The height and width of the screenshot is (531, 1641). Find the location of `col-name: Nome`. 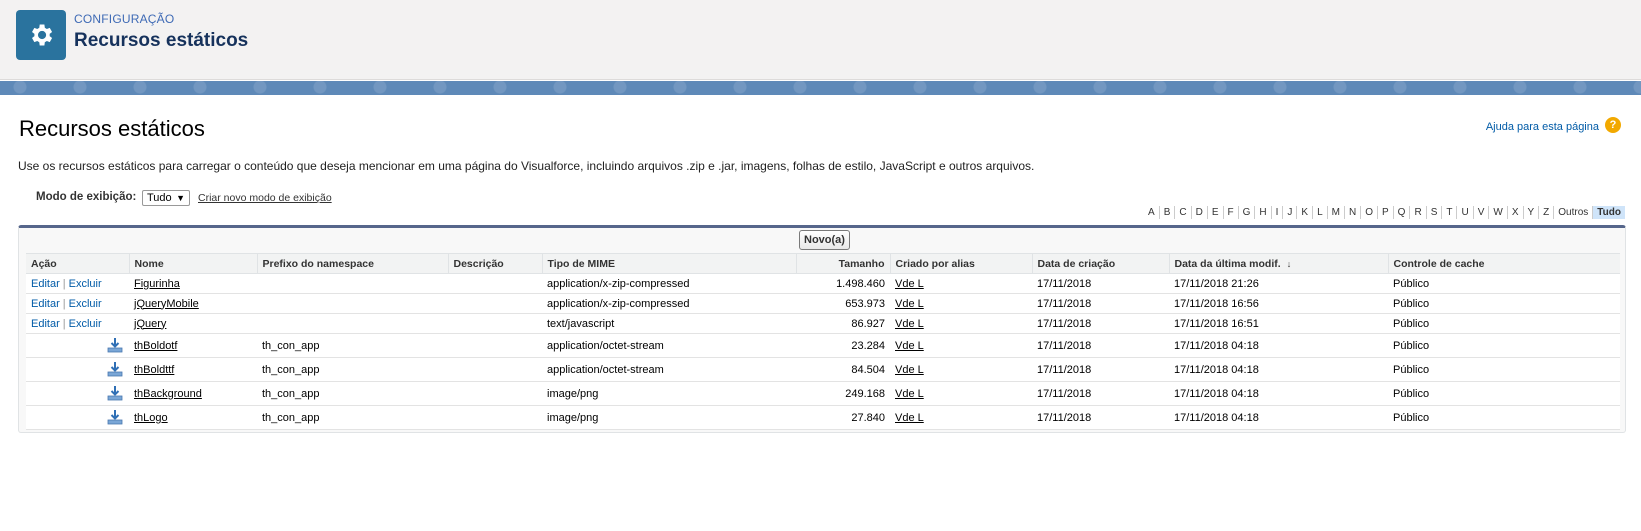

col-name: Nome is located at coordinates (192, 263).